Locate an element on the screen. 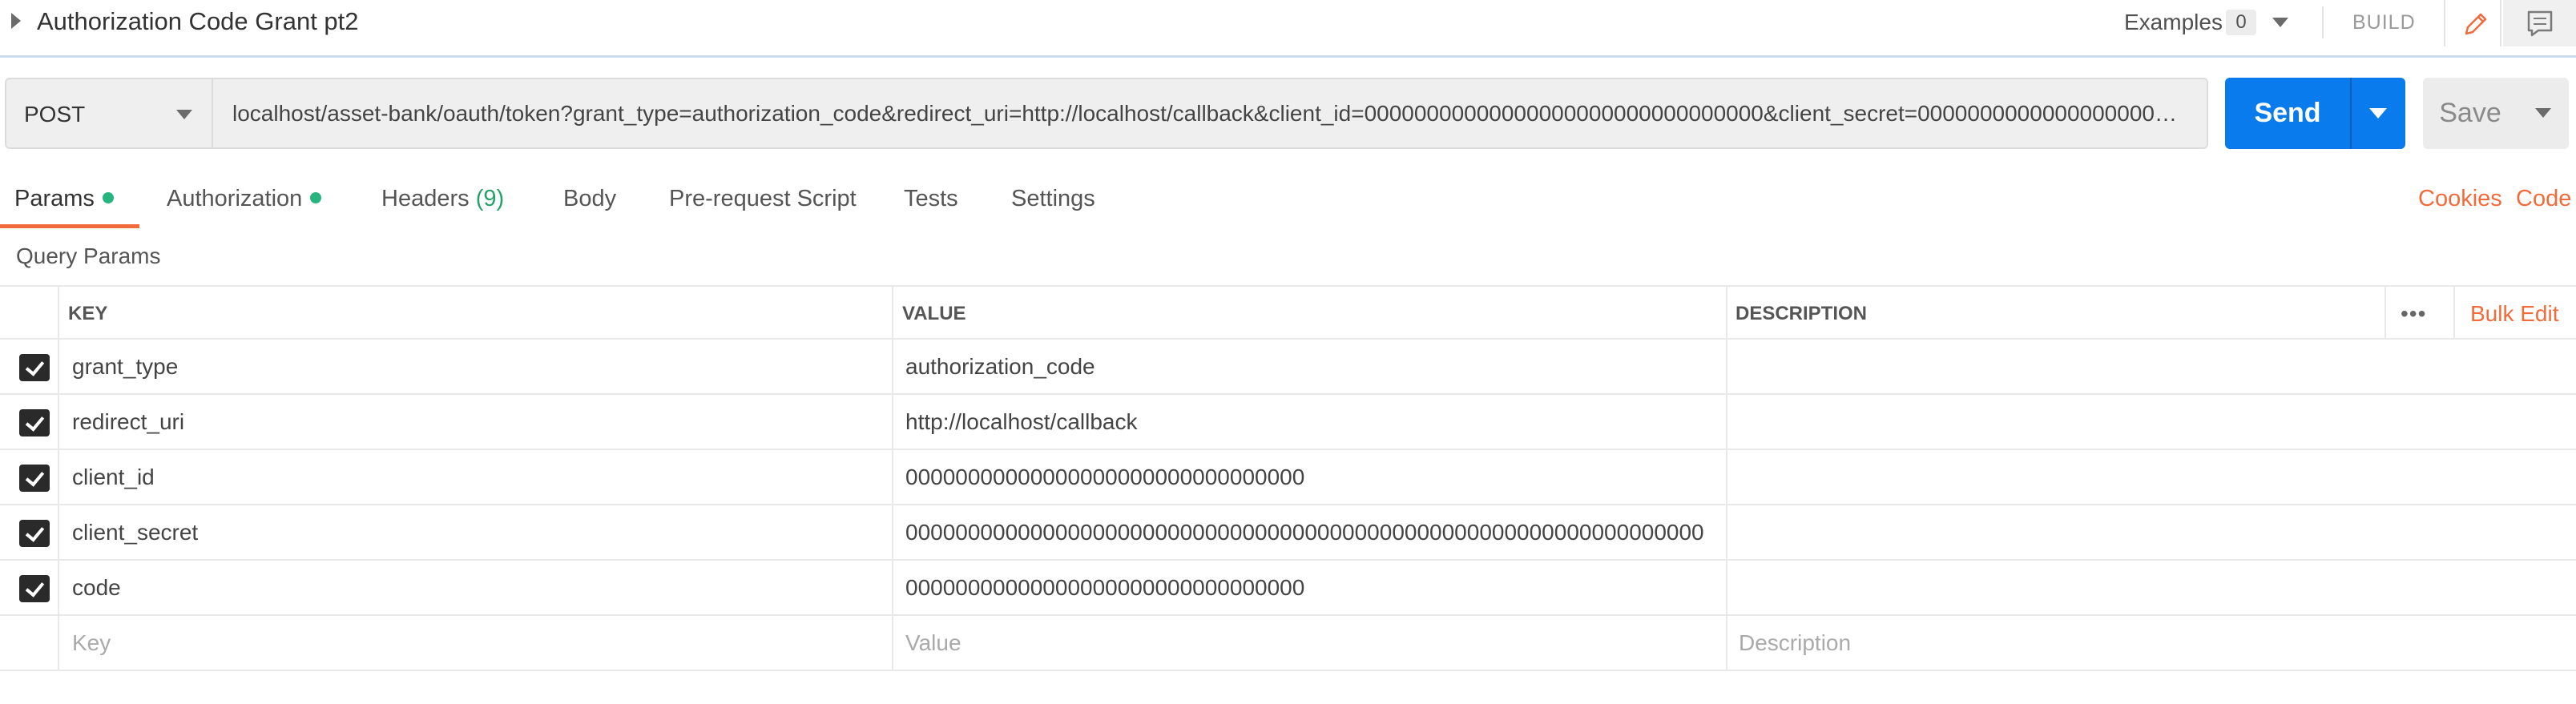 The width and height of the screenshot is (2576, 704). column-header-key: KEY is located at coordinates (88, 313).